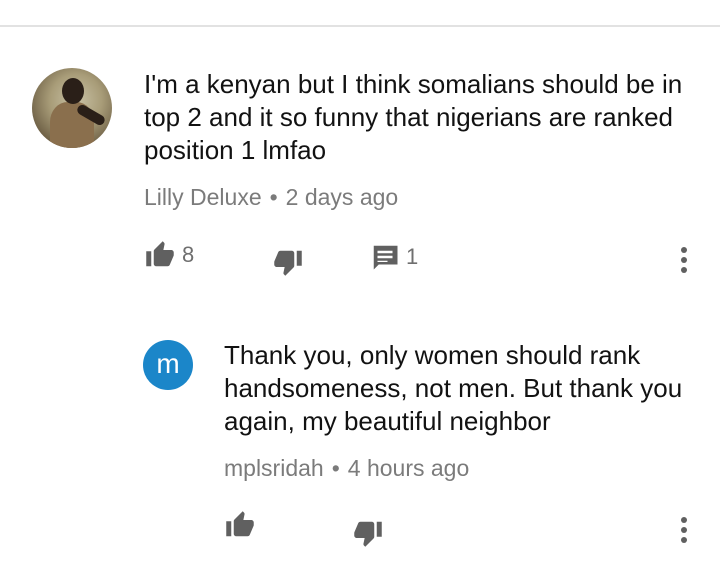  Describe the element at coordinates (203, 197) in the screenshot. I see `comment-author: Lilly Deluxe` at that location.